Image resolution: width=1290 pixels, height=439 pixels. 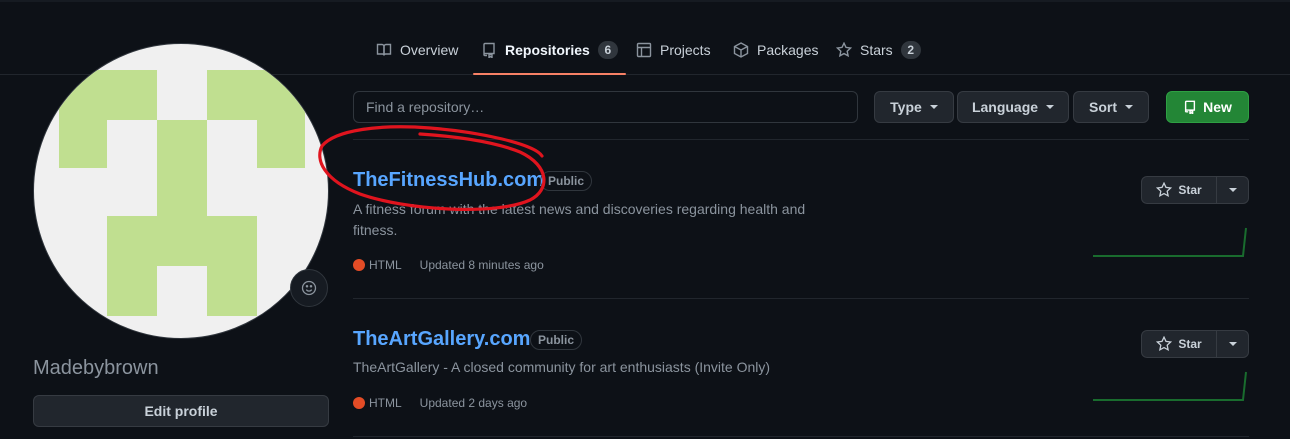 I want to click on new-repository-button: New, so click(x=1207, y=107).